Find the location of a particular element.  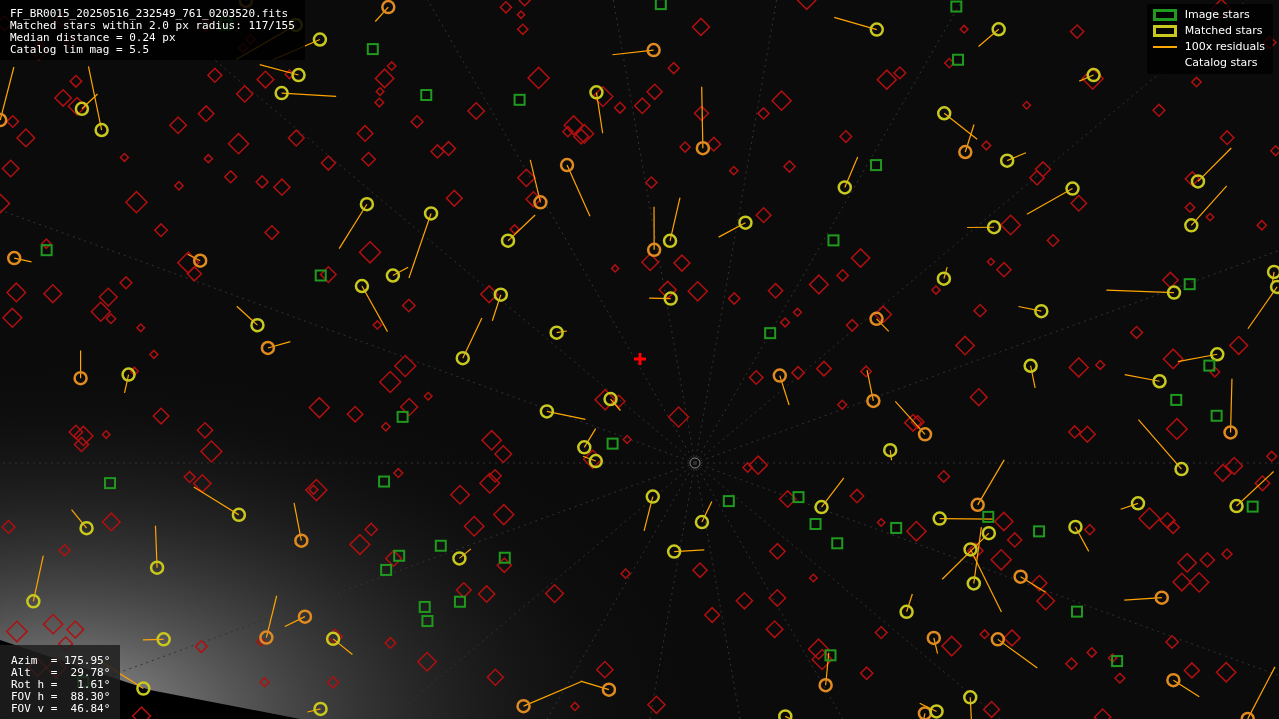

legend-label: Catalog stars is located at coordinates (1221, 62).